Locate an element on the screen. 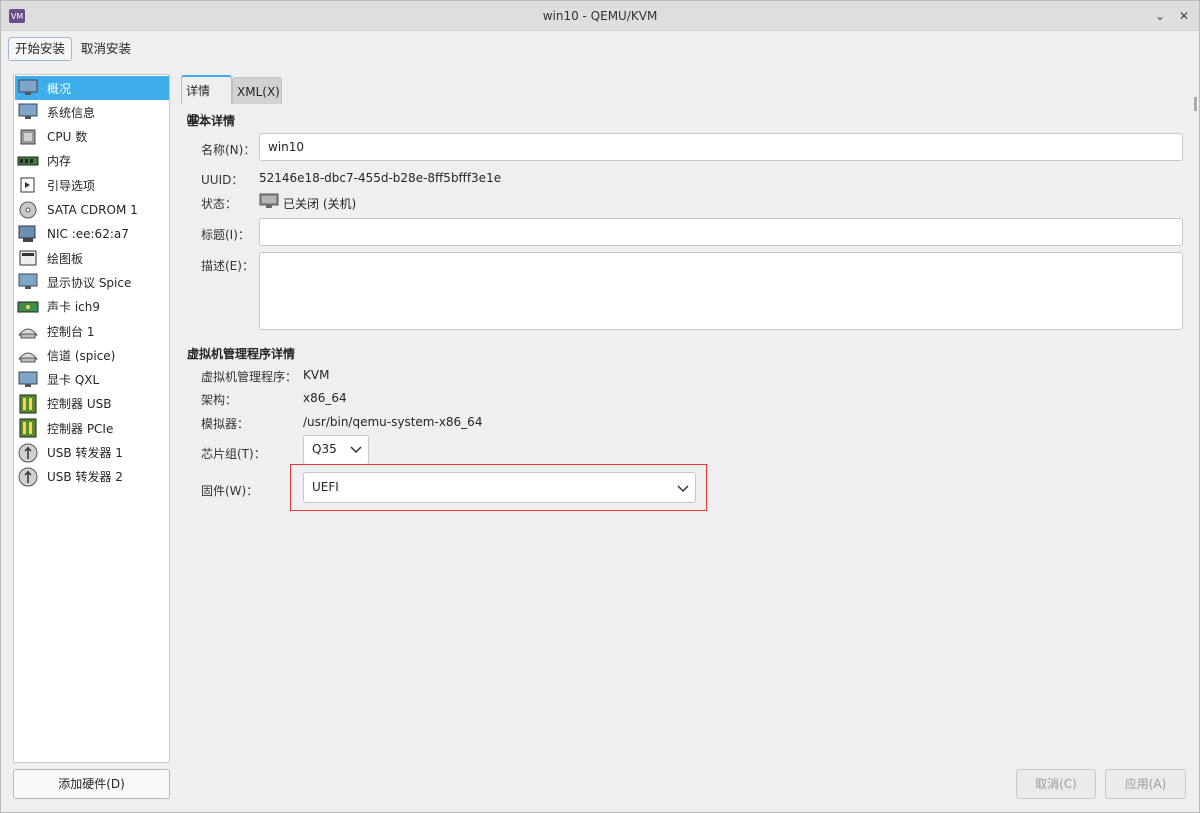 This screenshot has height=813, width=1200. uuid-label: UUID： is located at coordinates (222, 180).